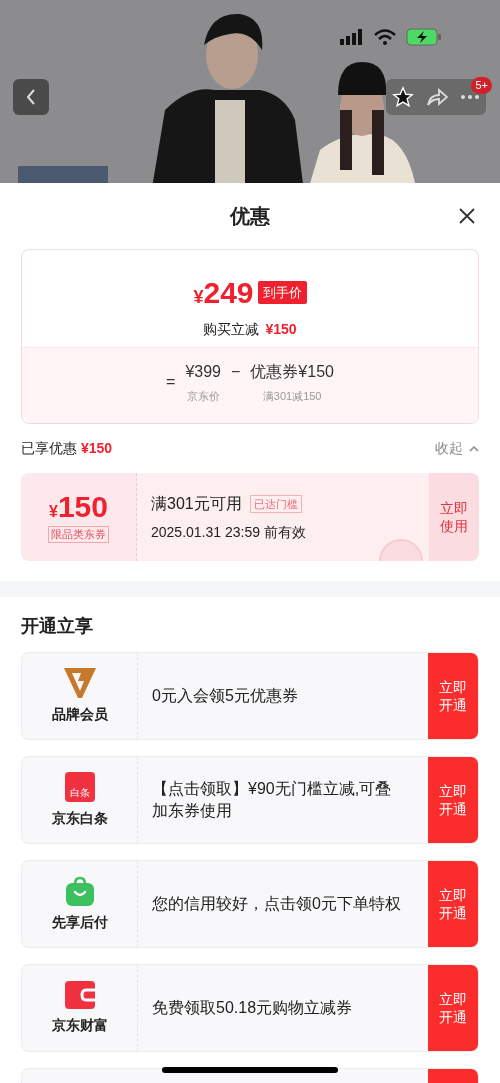  What do you see at coordinates (250, 216) in the screenshot?
I see `sheet-title: 优惠` at bounding box center [250, 216].